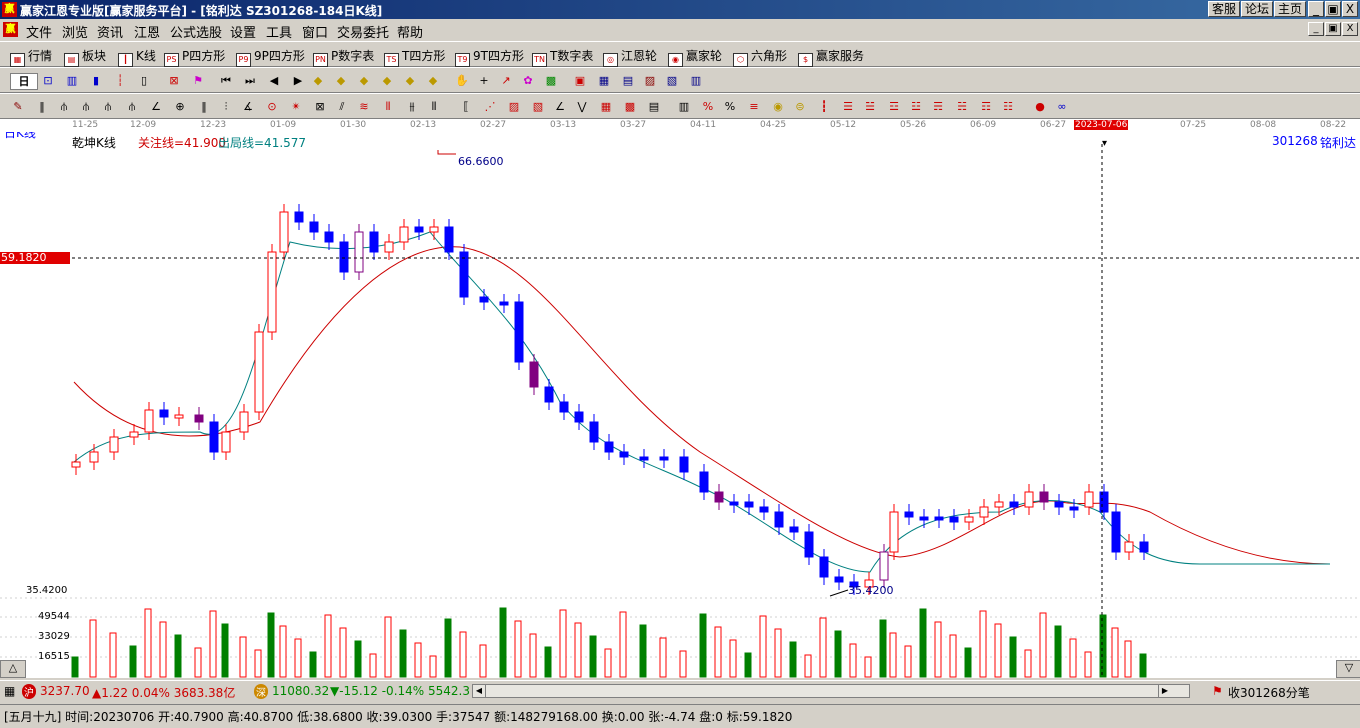 The height and width of the screenshot is (728, 1360). What do you see at coordinates (466, 106) in the screenshot?
I see `bracket-icon: ⟦` at bounding box center [466, 106].